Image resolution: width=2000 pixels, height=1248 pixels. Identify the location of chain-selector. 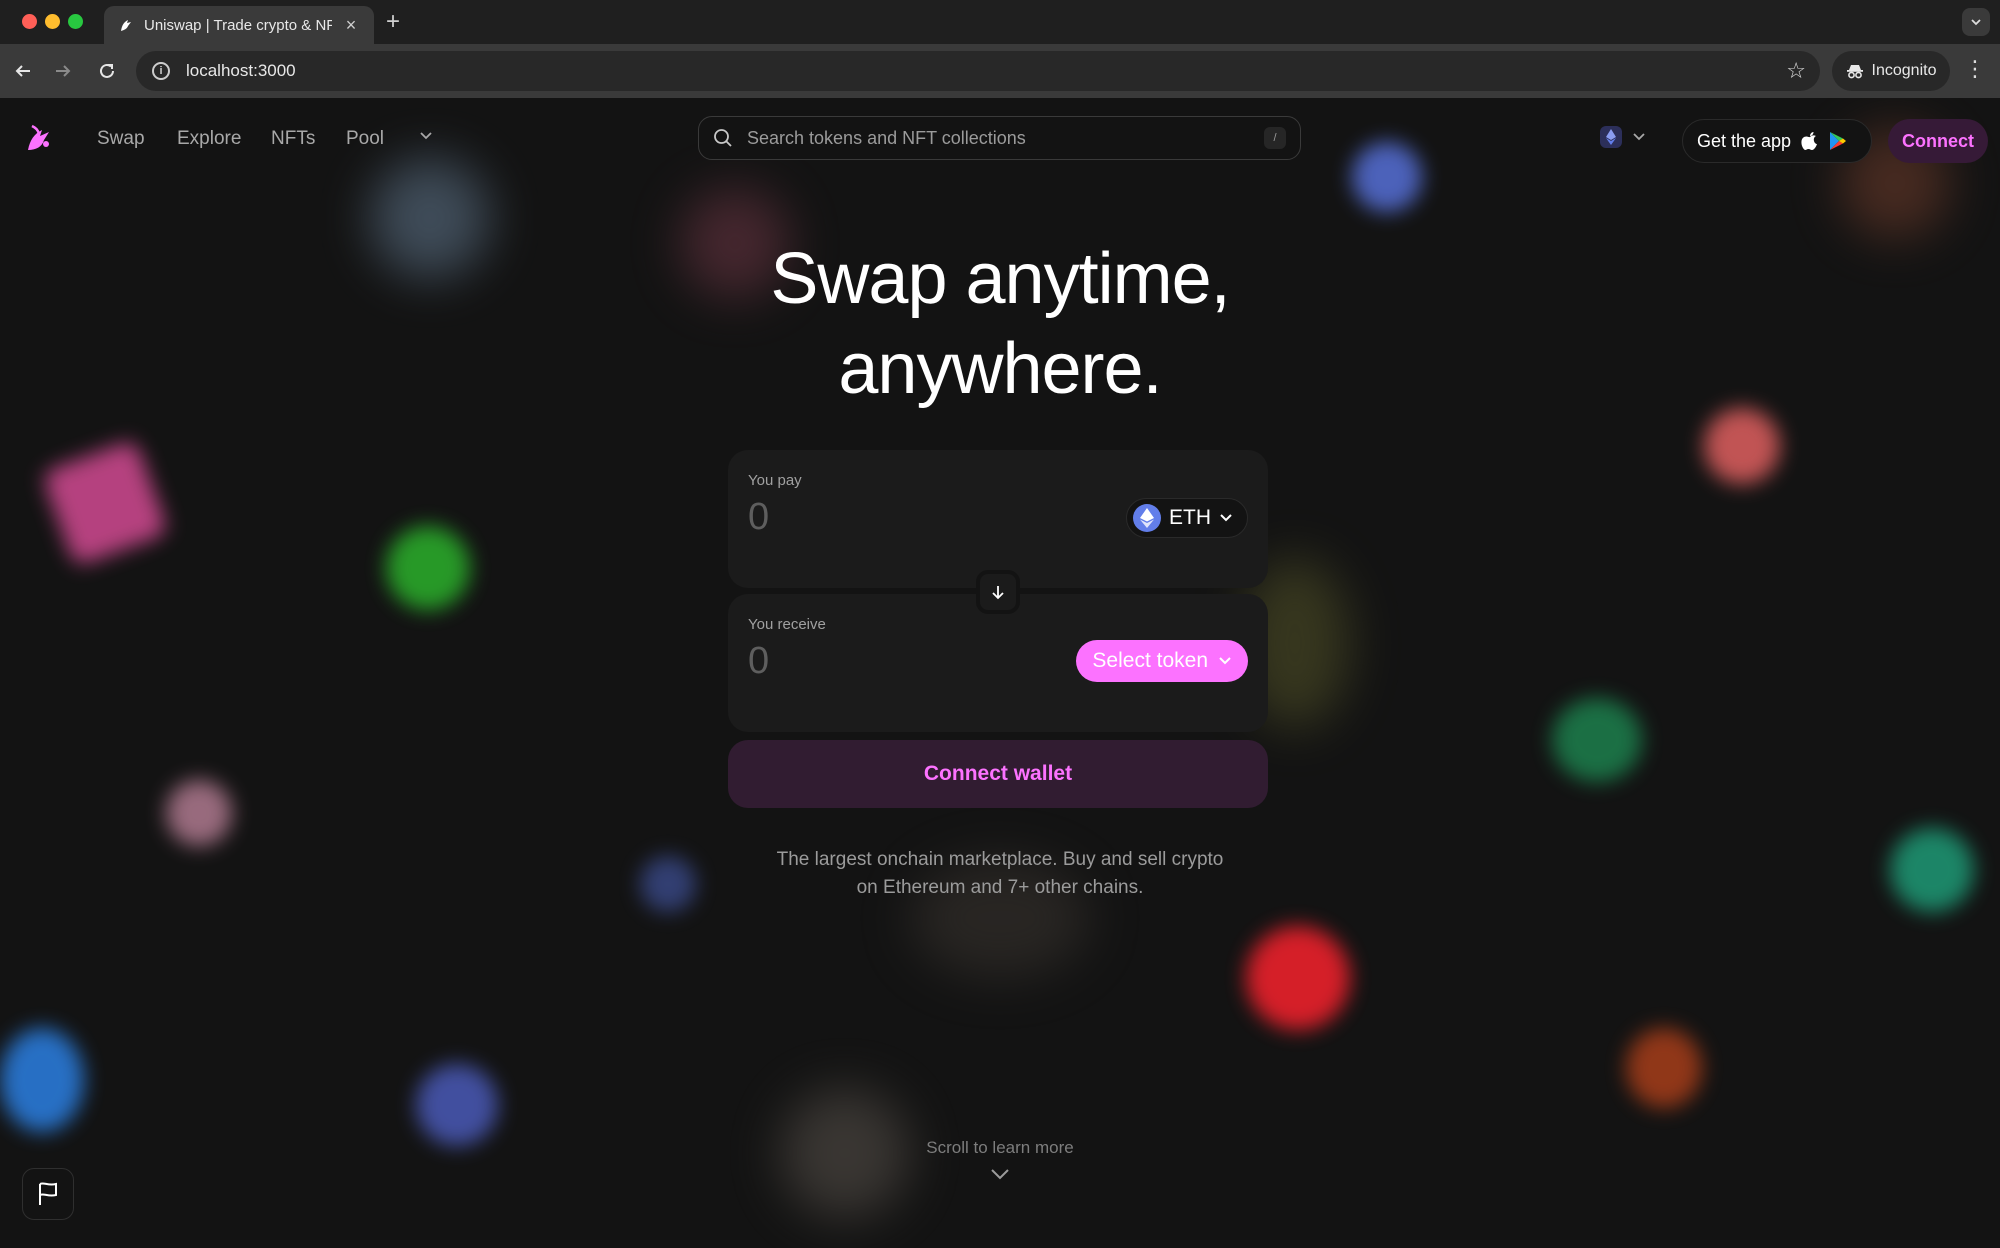
(1623, 137).